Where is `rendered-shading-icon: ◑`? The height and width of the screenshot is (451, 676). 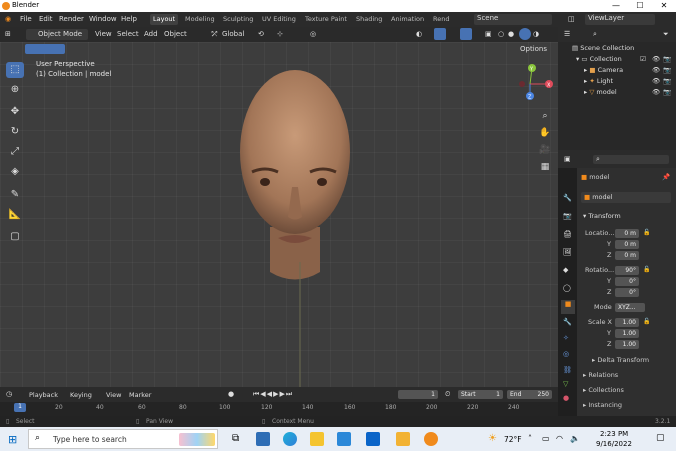
rendered-shading-icon: ◑ is located at coordinates (536, 34).